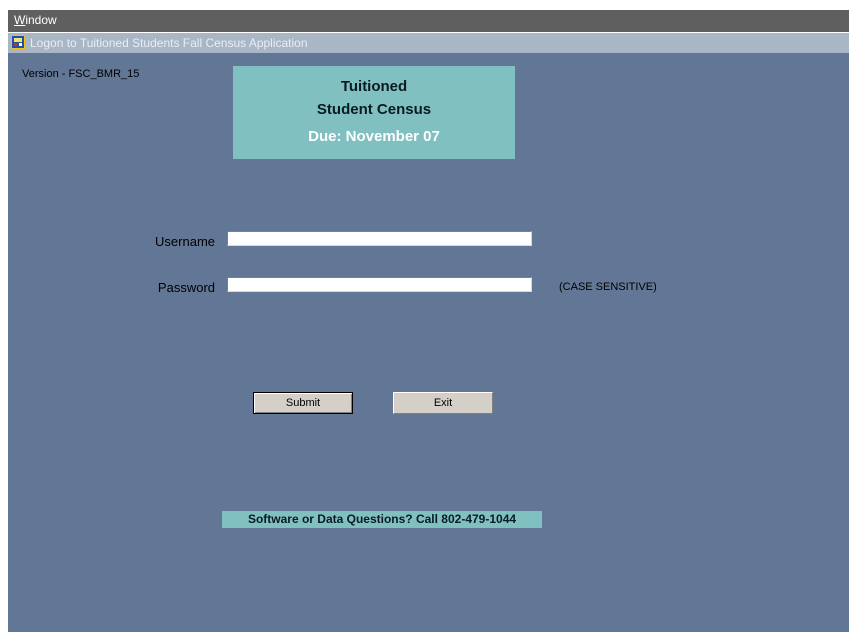 Image resolution: width=849 pixels, height=632 pixels. Describe the element at coordinates (81, 74) in the screenshot. I see `version-label: Version - FSC_BMR_15` at that location.